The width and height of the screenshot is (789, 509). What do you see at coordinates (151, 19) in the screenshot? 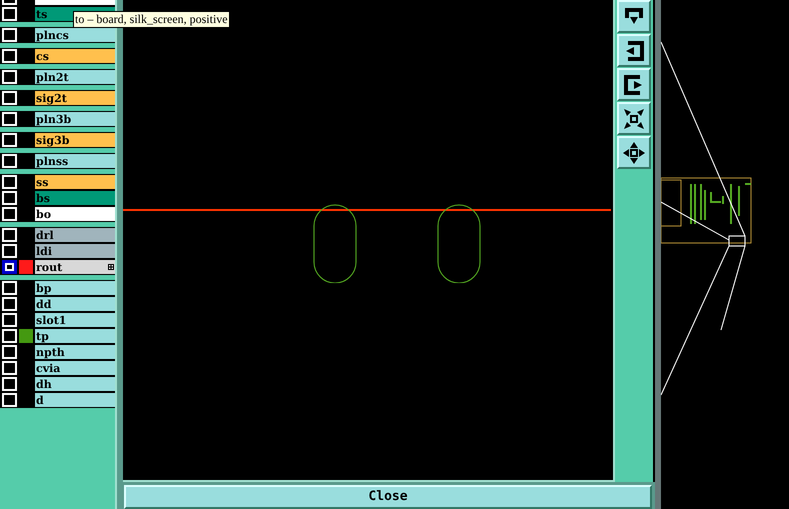
I see `tooltip: to – board, silk_screen, positive` at bounding box center [151, 19].